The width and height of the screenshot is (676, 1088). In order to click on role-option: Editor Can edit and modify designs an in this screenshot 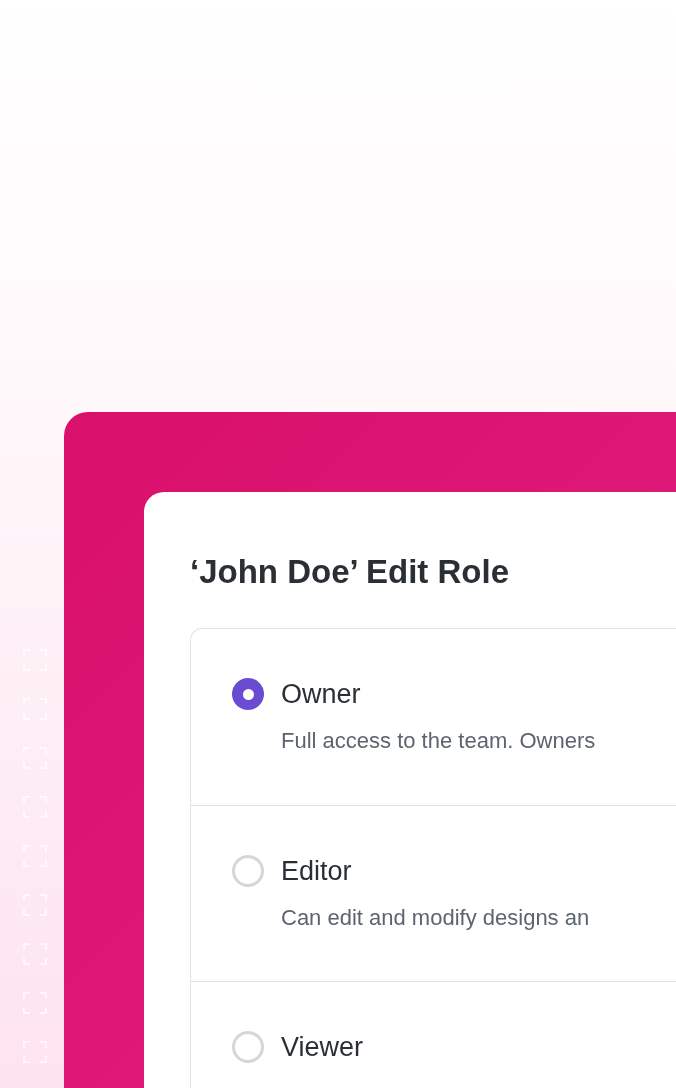, I will do `click(433, 893)`.